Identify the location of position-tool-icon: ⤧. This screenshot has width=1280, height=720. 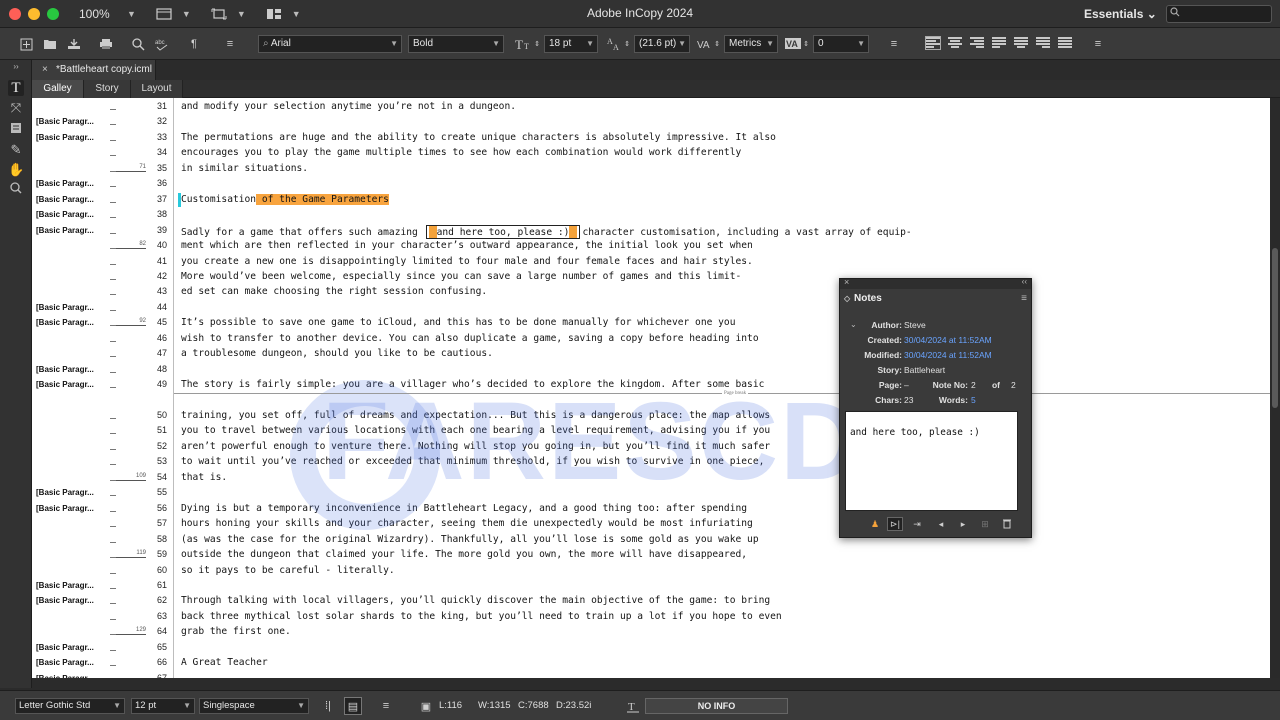
(16, 108).